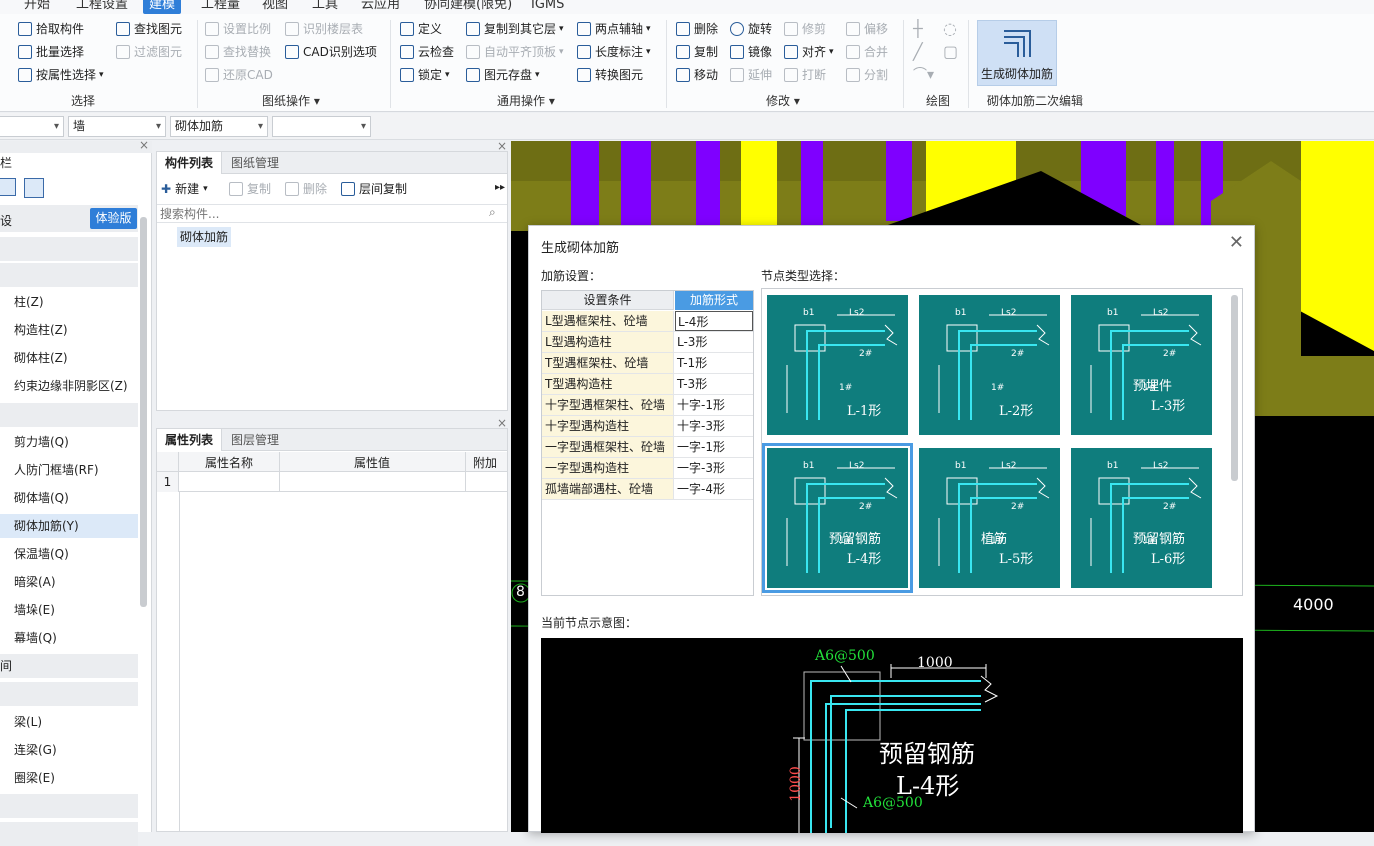 The width and height of the screenshot is (1374, 846). Describe the element at coordinates (69, 330) in the screenshot. I see `nav-item-construct-column: 构造柱(Z)` at that location.